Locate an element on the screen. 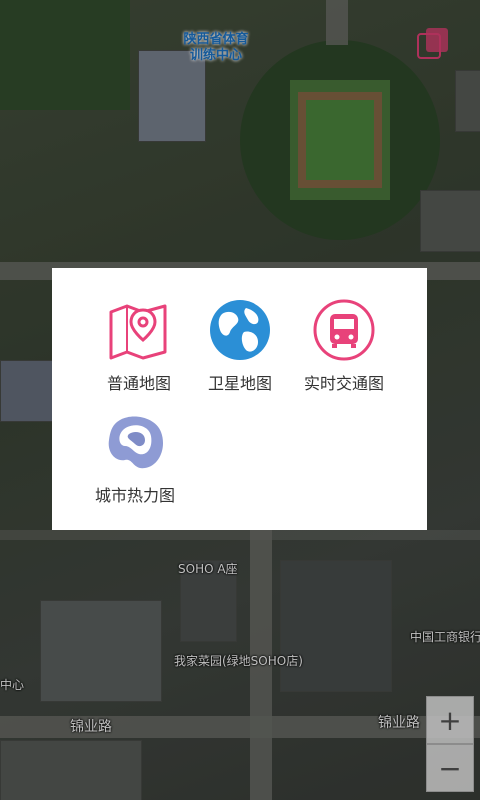 The image size is (480, 800). option-satellite-map: 卫星地图 is located at coordinates (240, 330).